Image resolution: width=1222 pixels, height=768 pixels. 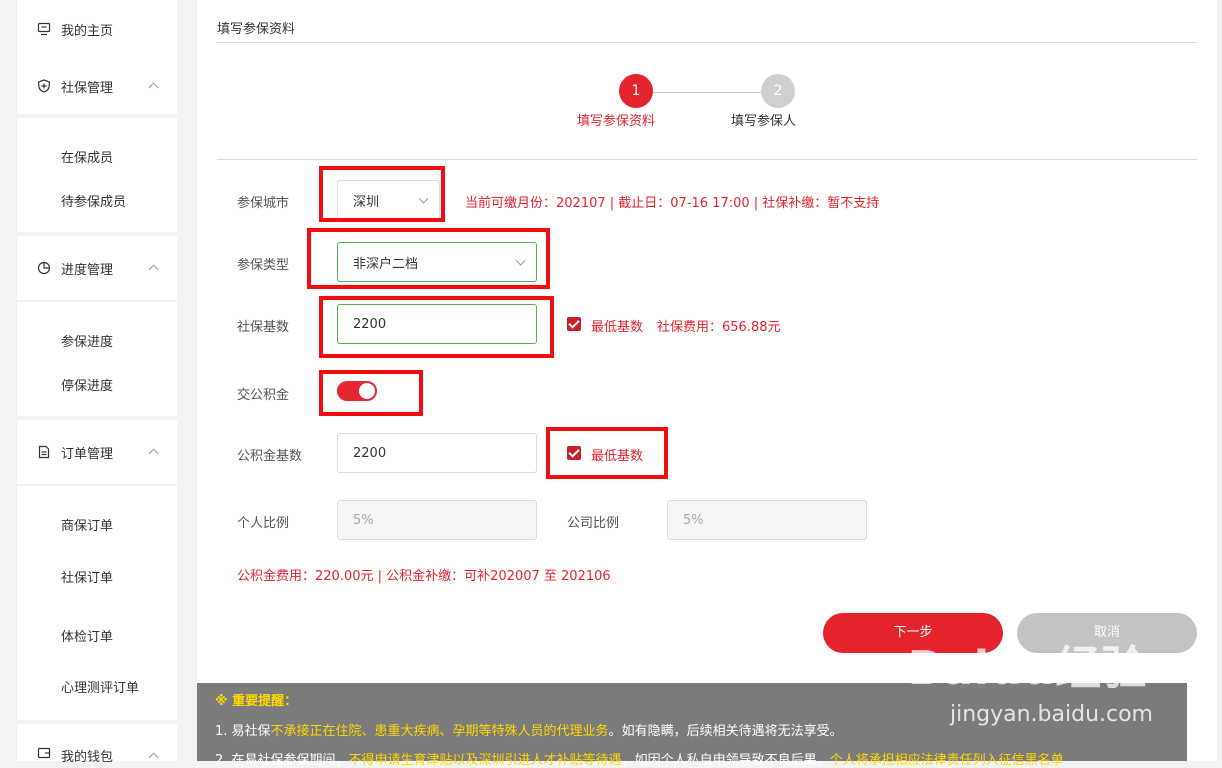 I want to click on step-1-label: 填写参保资料, so click(x=616, y=121).